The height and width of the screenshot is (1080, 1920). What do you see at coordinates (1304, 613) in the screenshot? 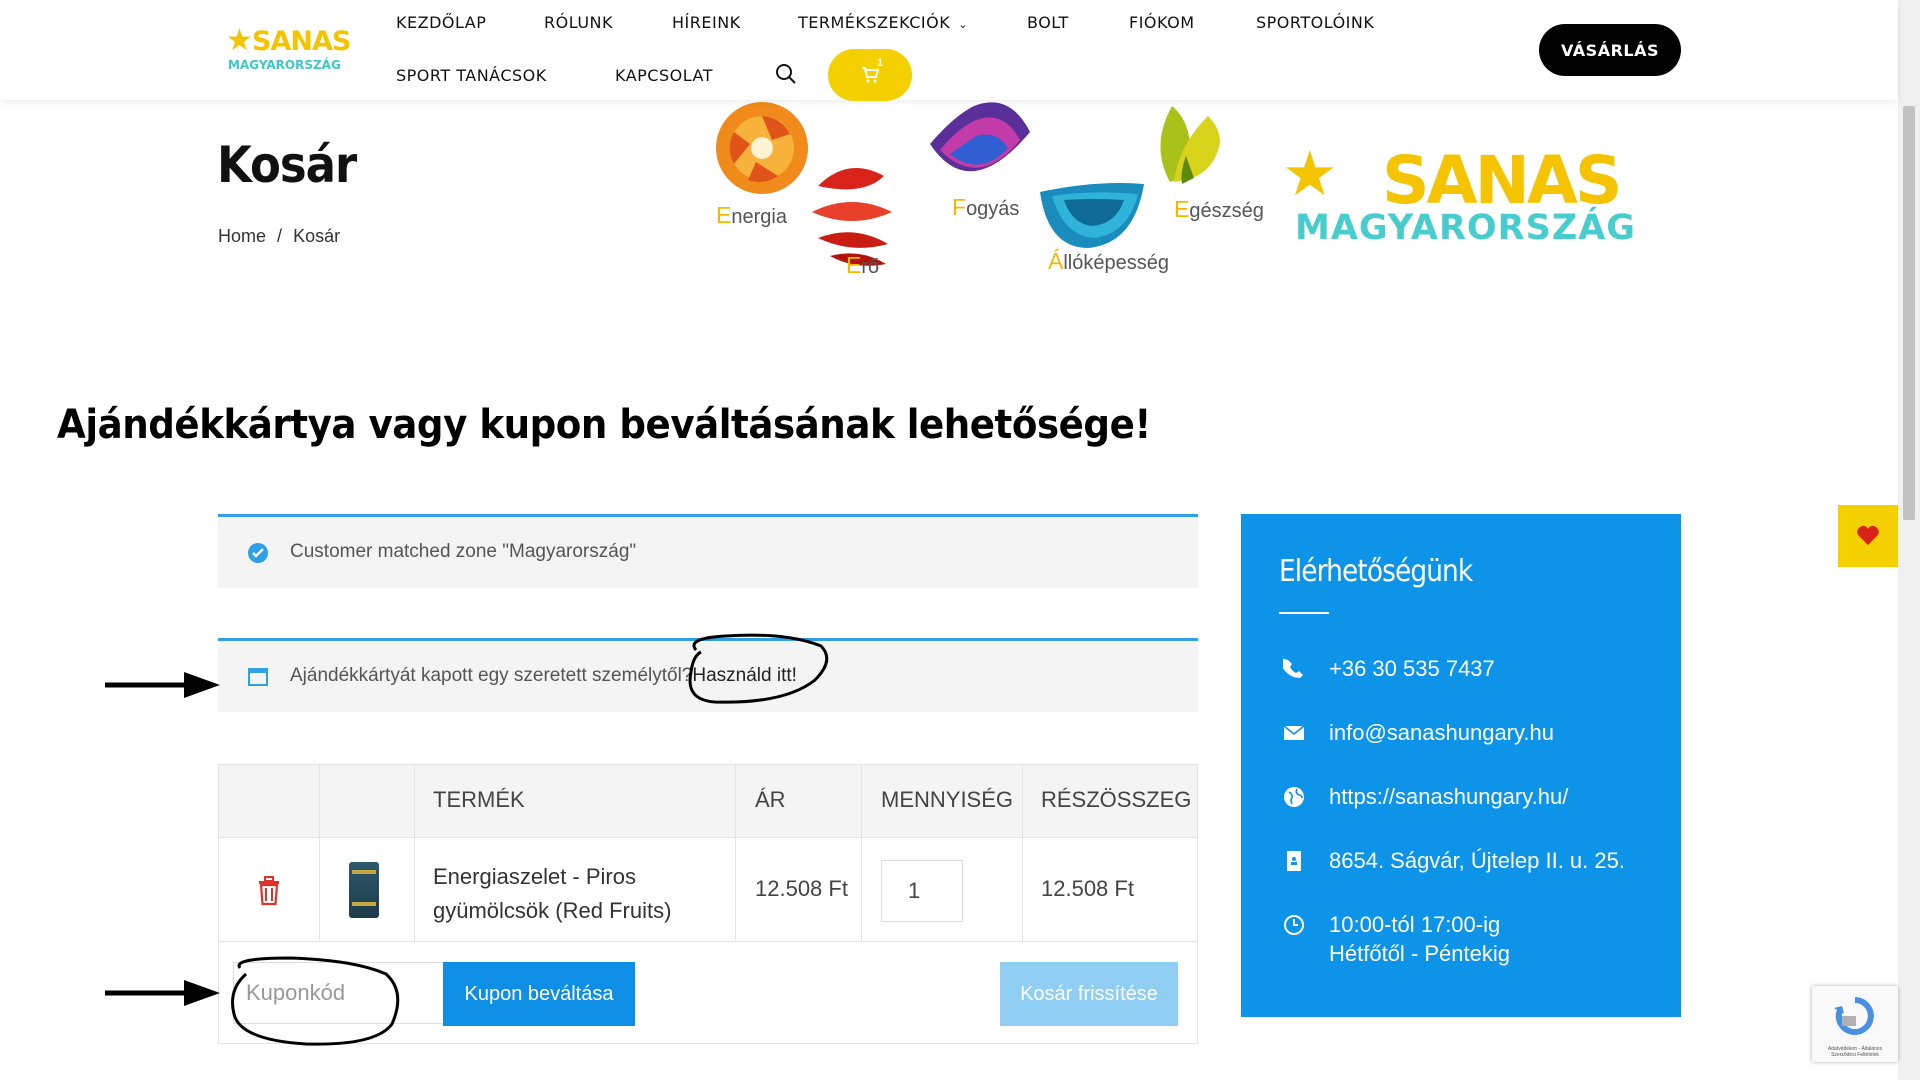
I see `title-underline` at bounding box center [1304, 613].